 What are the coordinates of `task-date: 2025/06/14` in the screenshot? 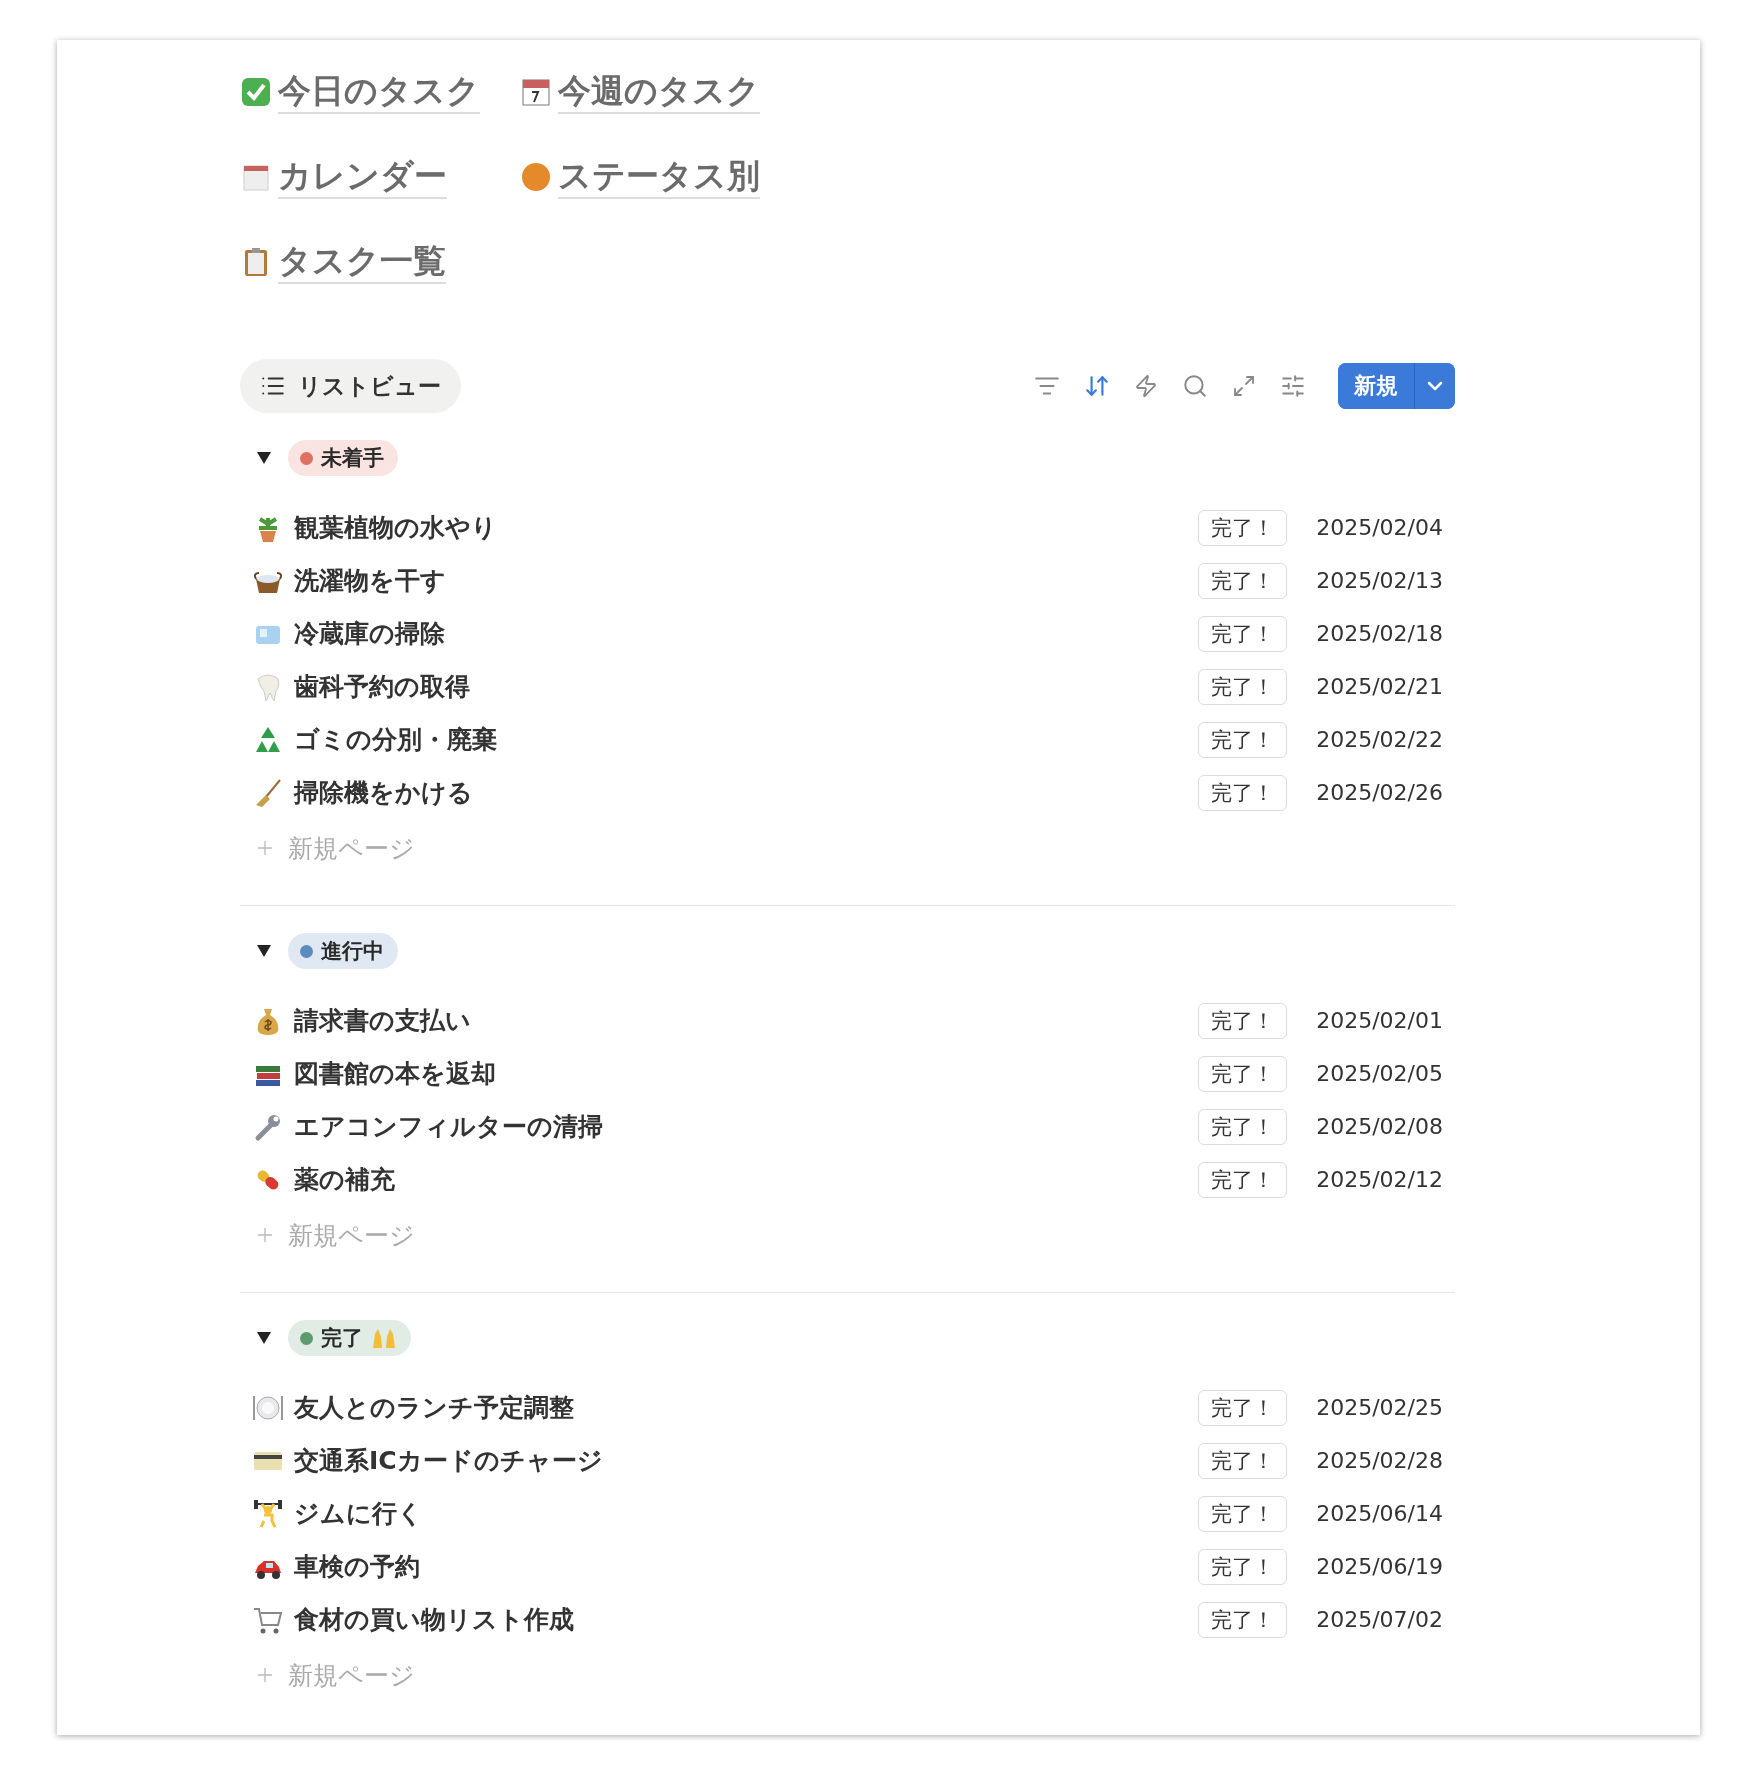 It's located at (1379, 1513).